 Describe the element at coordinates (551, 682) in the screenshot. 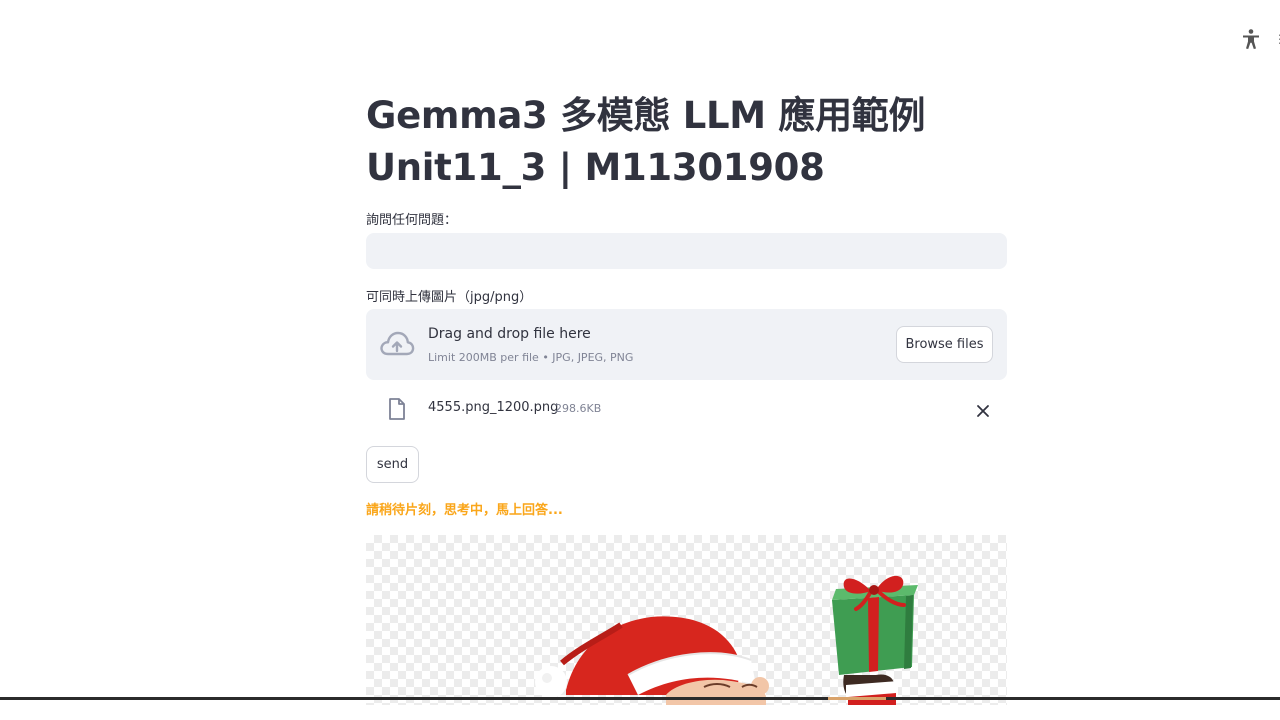

I see `santa-hat-pompom` at that location.